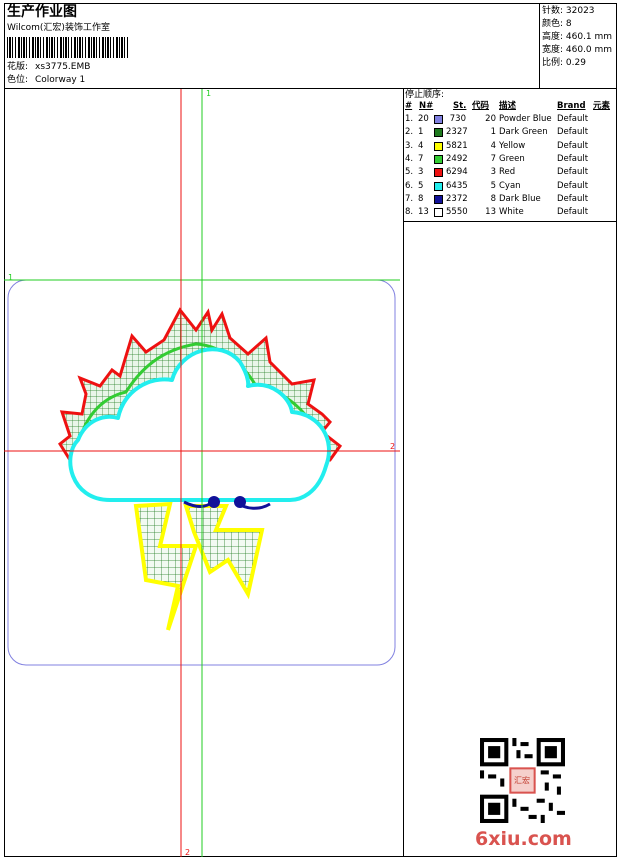 The height and width of the screenshot is (860, 620). Describe the element at coordinates (421, 185) in the screenshot. I see `cell-n: 5` at that location.